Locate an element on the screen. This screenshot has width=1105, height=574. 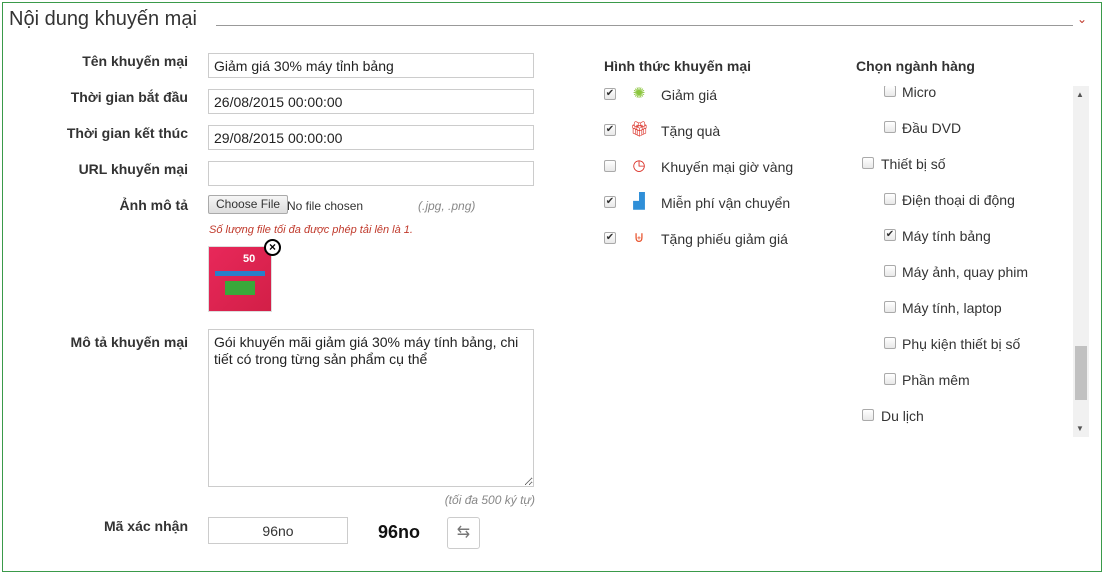
section-title: Nội dung khuyến mại is located at coordinates (103, 19).